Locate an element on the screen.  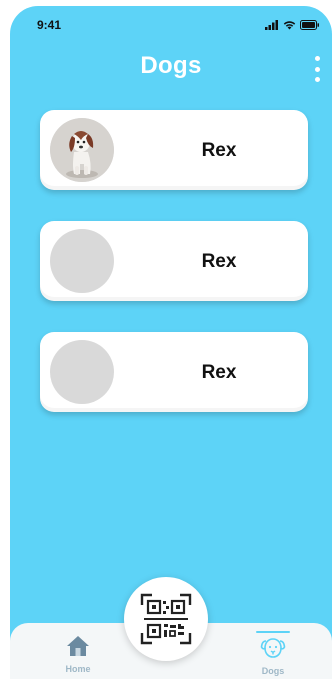
page-title: Dogs is located at coordinates (171, 65).